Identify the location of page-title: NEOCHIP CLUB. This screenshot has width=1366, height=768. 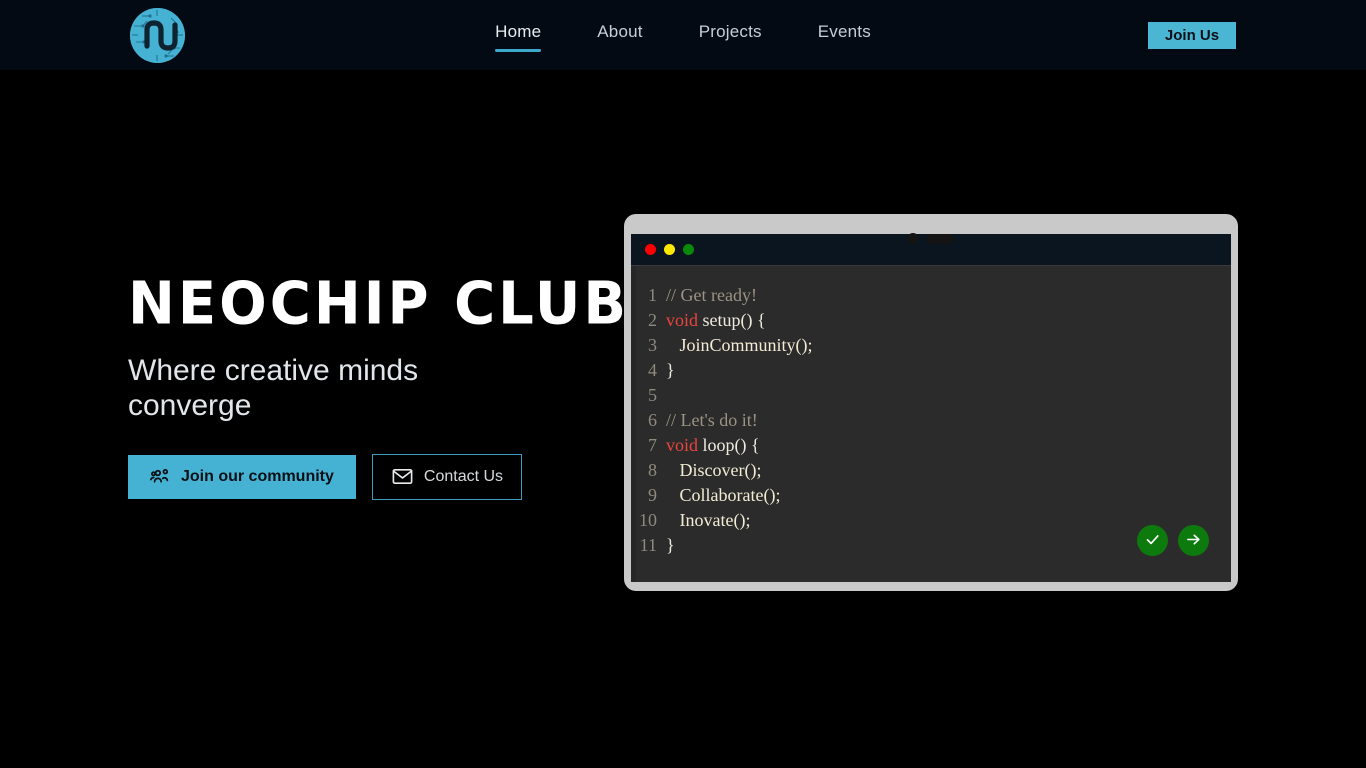
(379, 303).